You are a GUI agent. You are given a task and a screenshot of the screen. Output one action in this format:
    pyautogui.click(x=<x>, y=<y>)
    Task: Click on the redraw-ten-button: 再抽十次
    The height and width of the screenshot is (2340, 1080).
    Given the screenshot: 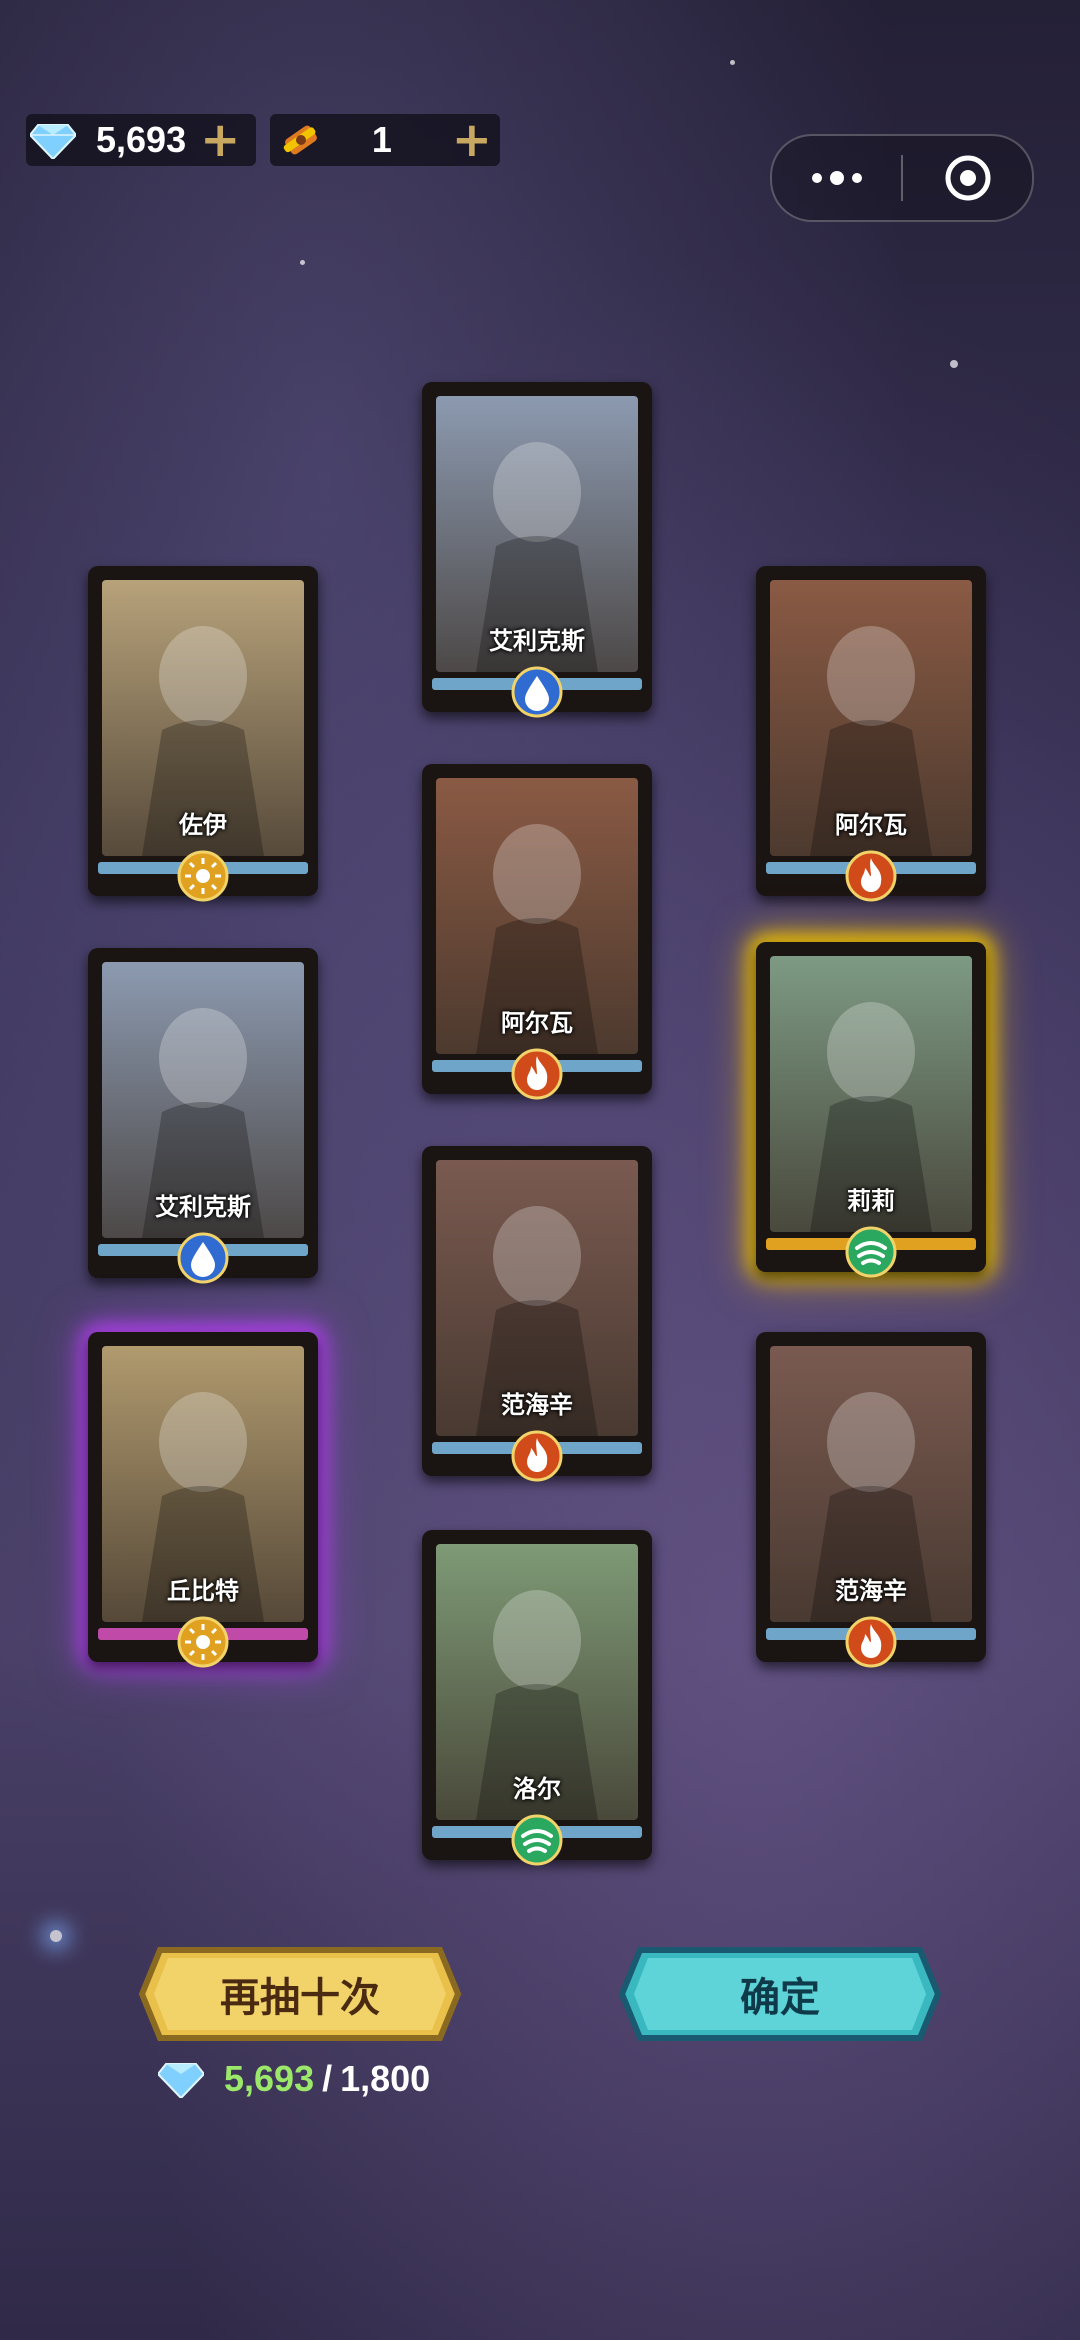 What is the action you would take?
    pyautogui.click(x=300, y=1994)
    